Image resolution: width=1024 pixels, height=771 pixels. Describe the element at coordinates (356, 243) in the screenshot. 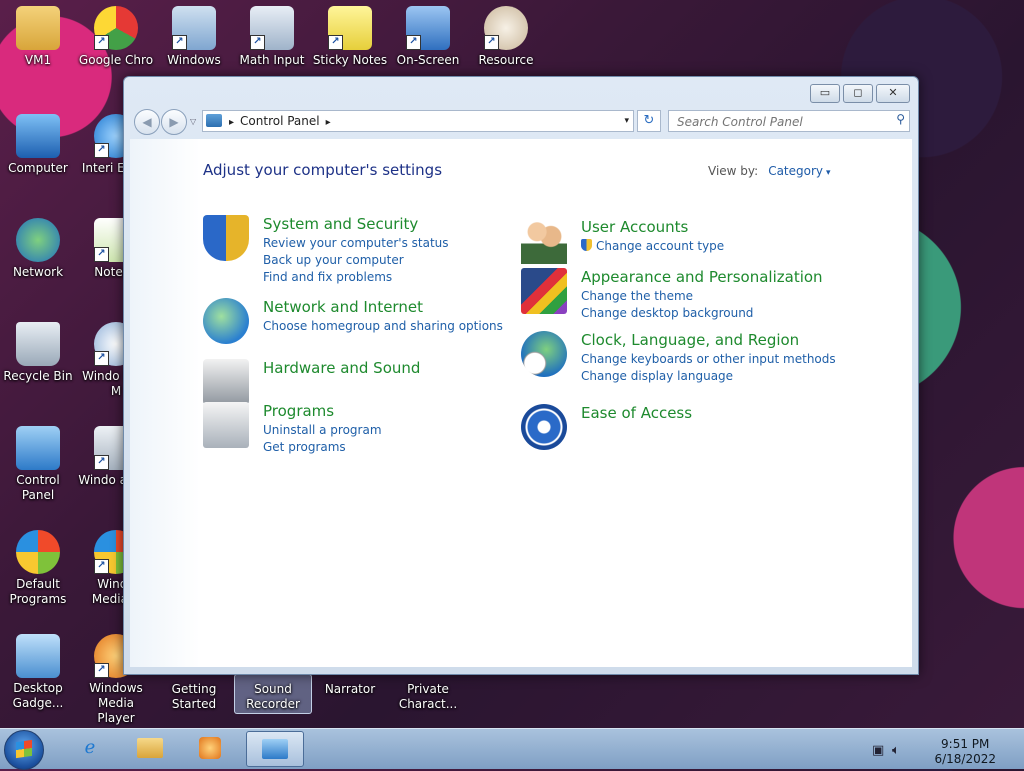

I see `link-review-status: Review your computer's status` at that location.